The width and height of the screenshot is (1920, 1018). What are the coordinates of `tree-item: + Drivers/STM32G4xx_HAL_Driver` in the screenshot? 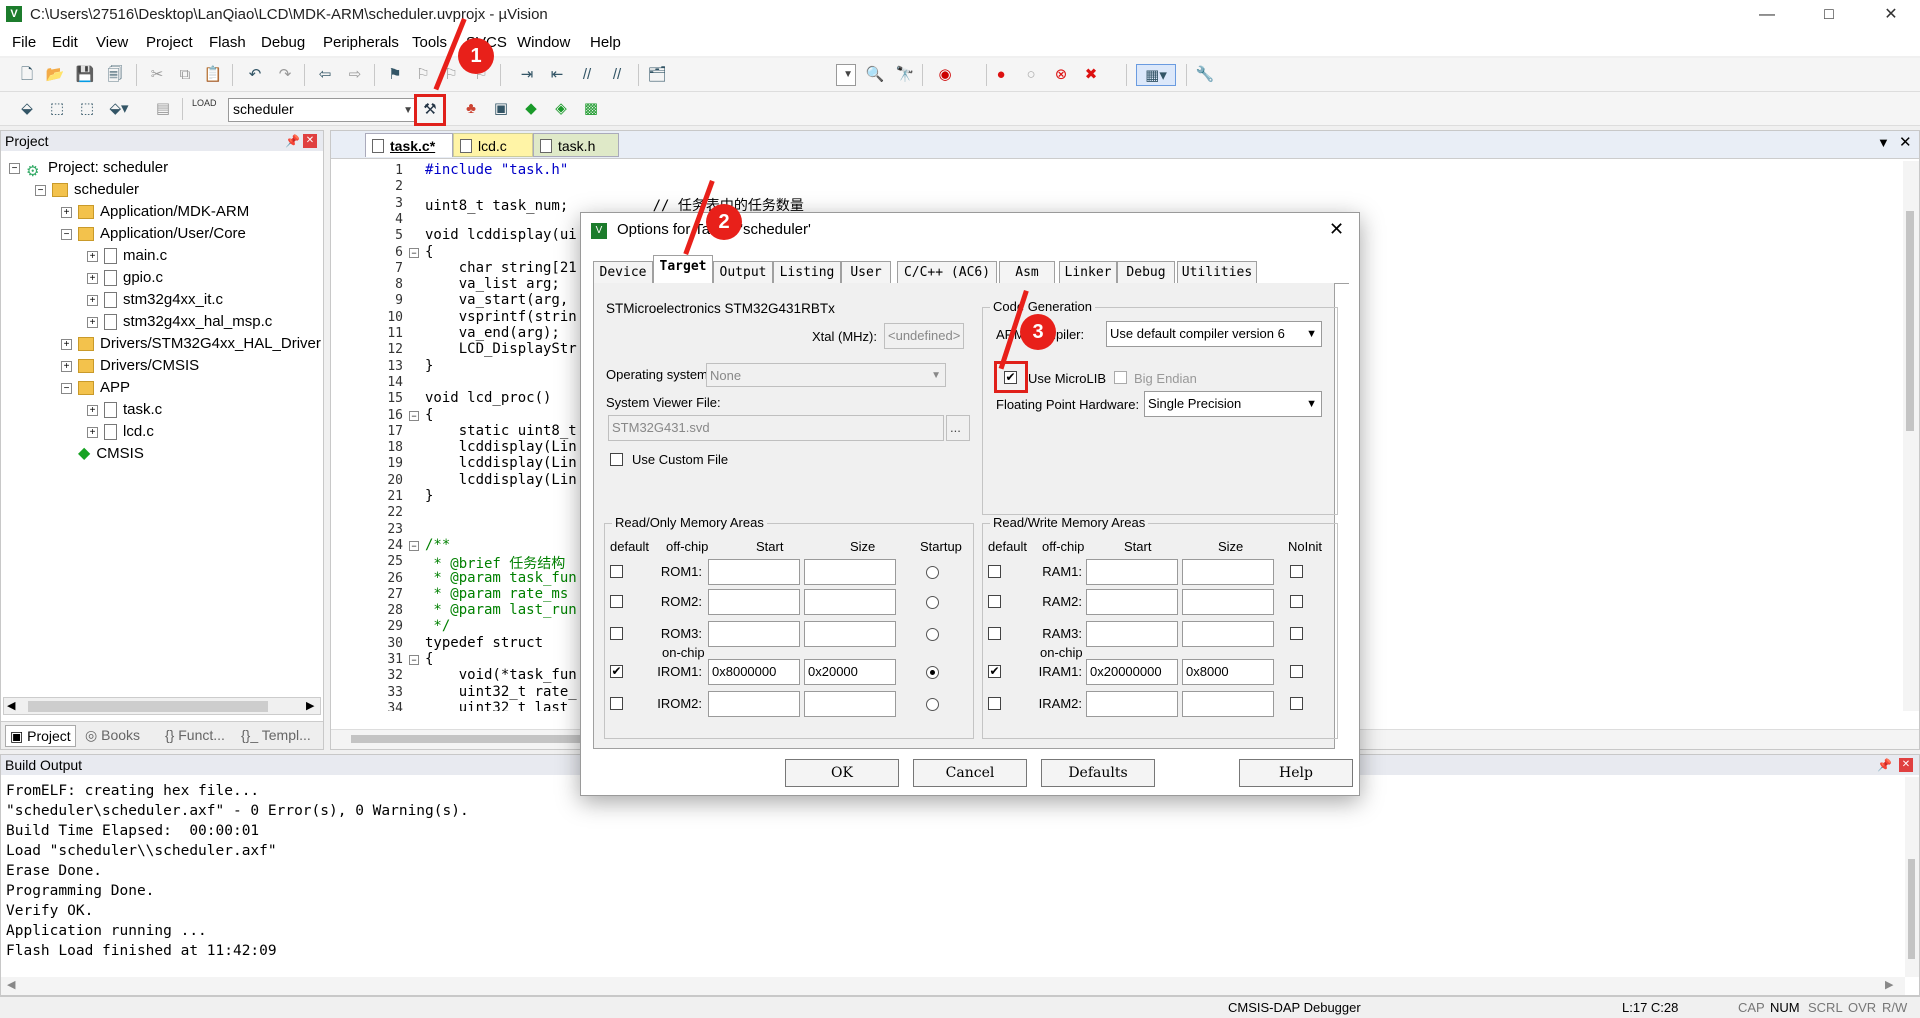 It's located at (165, 344).